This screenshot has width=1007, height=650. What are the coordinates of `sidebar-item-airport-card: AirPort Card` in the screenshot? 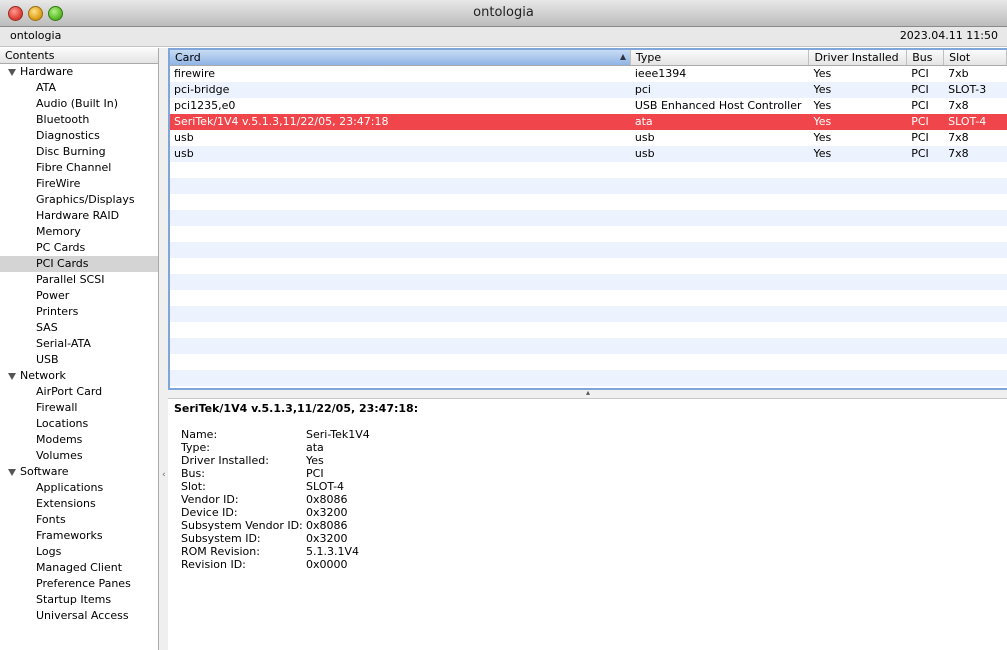 It's located at (79, 392).